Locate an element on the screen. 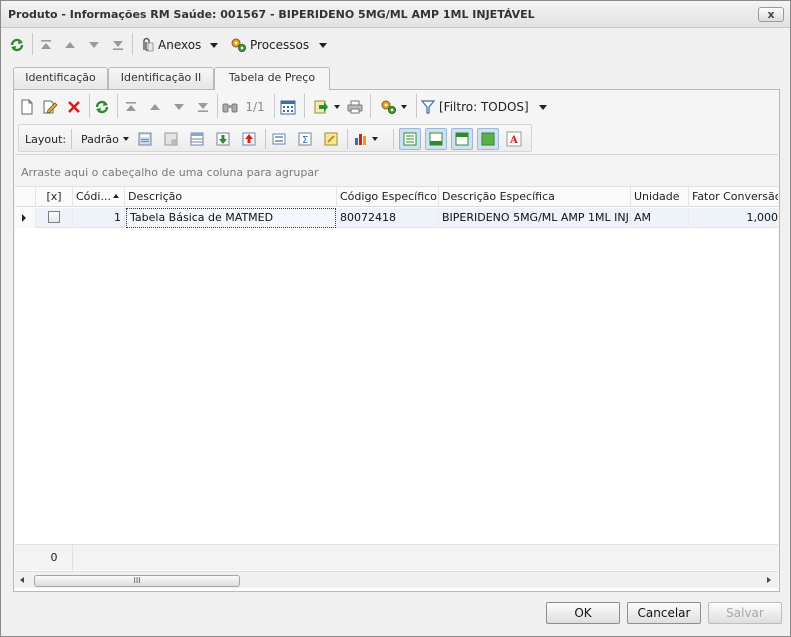 The width and height of the screenshot is (791, 637). highlight-icon is located at coordinates (331, 139).